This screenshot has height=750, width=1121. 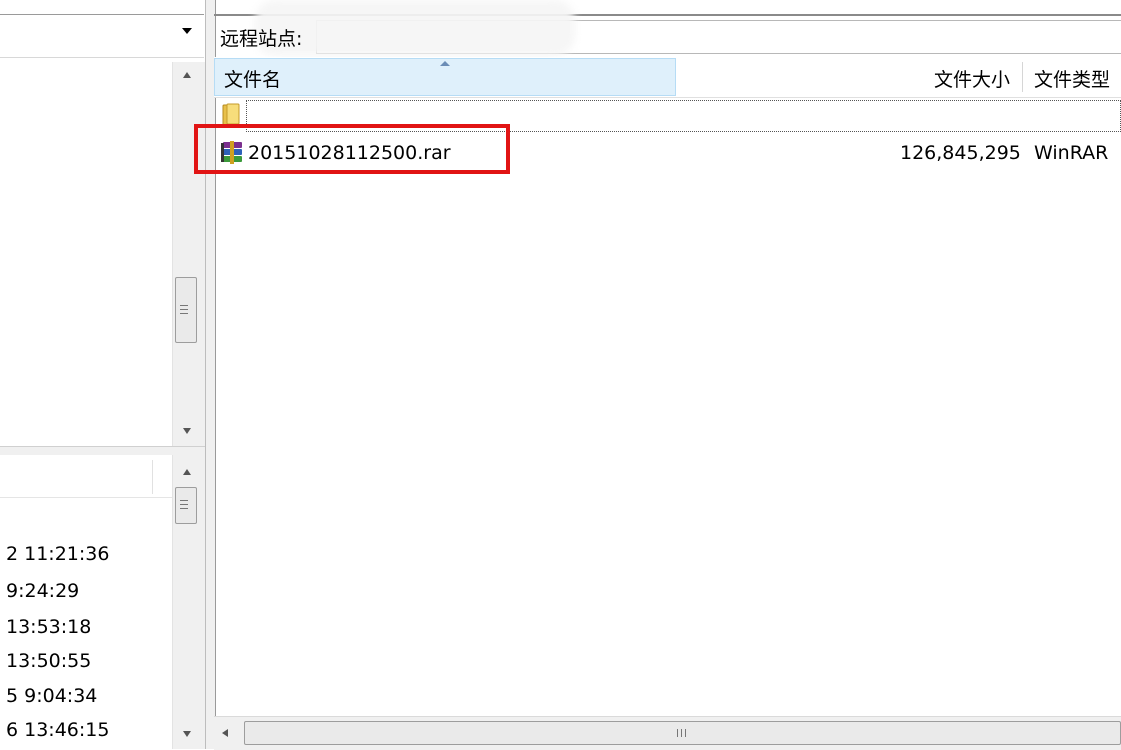 What do you see at coordinates (960, 153) in the screenshot?
I see `file-size: 126,845,295` at bounding box center [960, 153].